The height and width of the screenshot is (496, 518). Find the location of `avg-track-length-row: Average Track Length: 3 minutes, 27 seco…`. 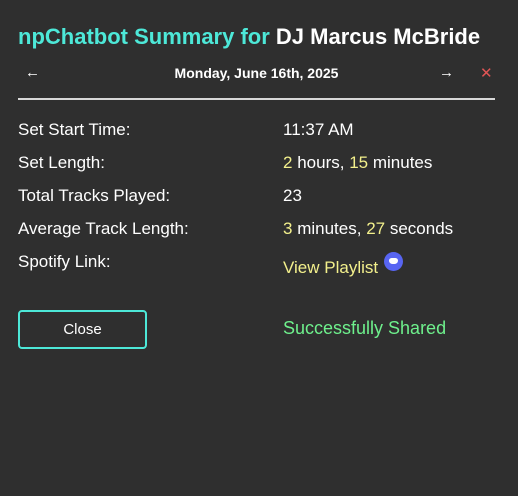

avg-track-length-row: Average Track Length: 3 minutes, 27 seco… is located at coordinates (253, 231).